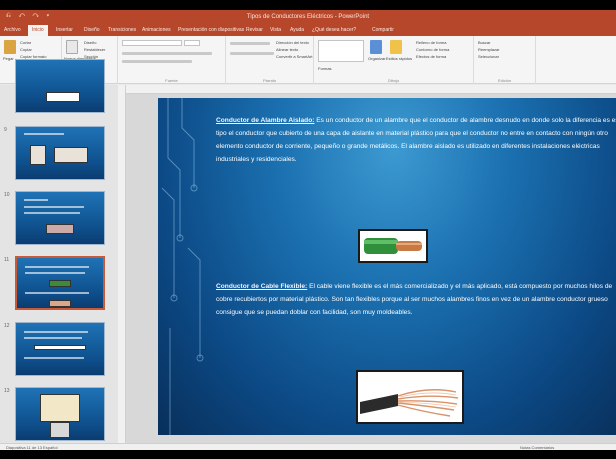 The height and width of the screenshot is (459, 616). What do you see at coordinates (72, 47) in the screenshot?
I see `new-slide-icon` at bounding box center [72, 47].